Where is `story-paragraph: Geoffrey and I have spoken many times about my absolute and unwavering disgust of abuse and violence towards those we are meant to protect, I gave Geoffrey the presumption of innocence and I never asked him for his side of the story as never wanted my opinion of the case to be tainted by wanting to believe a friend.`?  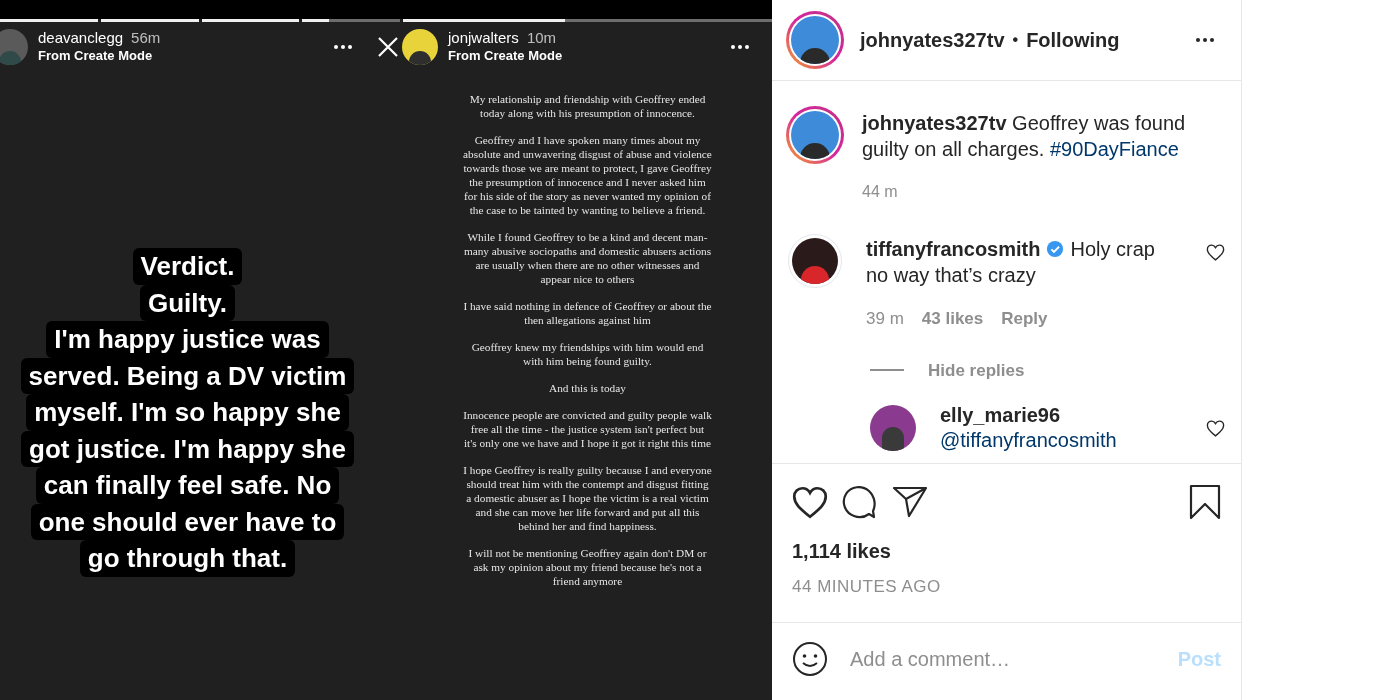 story-paragraph: Geoffrey and I have spoken many times about my absolute and unwavering disgust of abuse and violence towards those we are meant to protect, I gave Geoffrey the presumption of innocence and I never asked him for his side of the story as never wanted my opinion of the case to be tainted by wanting to believe a friend. is located at coordinates (587, 175).